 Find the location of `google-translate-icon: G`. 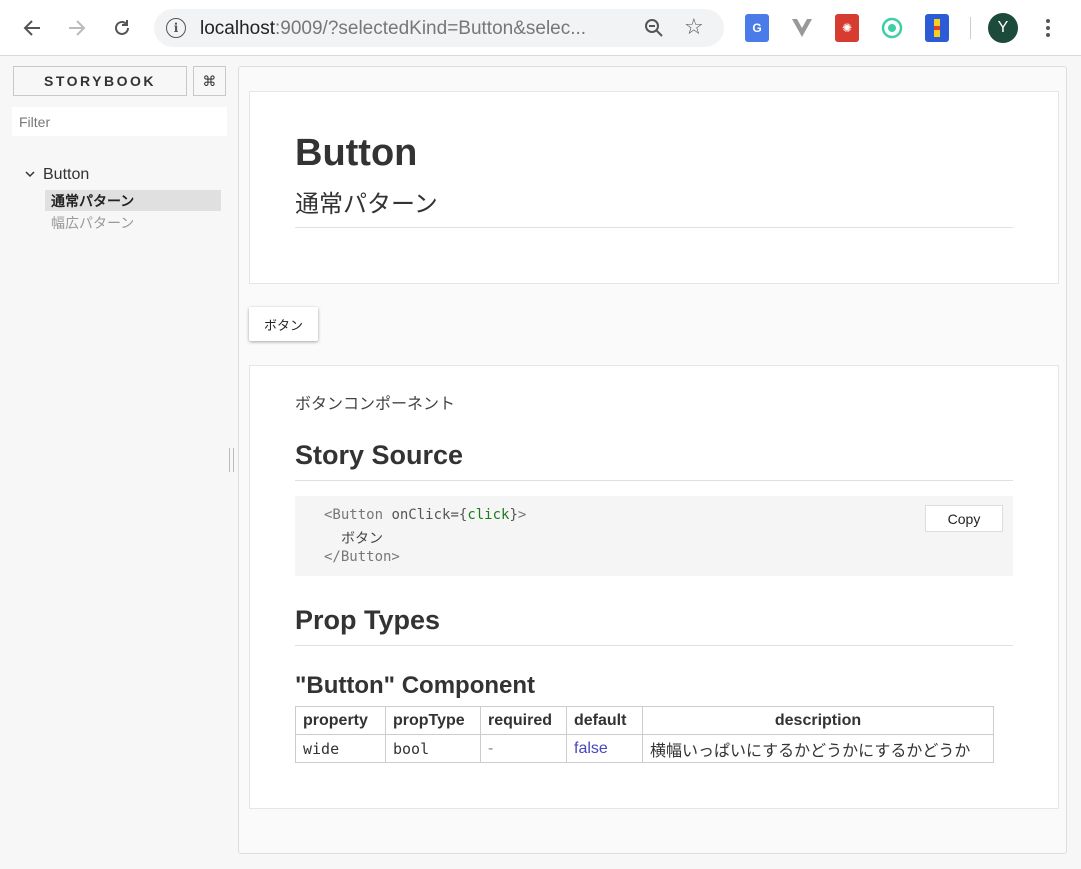

google-translate-icon: G is located at coordinates (757, 28).